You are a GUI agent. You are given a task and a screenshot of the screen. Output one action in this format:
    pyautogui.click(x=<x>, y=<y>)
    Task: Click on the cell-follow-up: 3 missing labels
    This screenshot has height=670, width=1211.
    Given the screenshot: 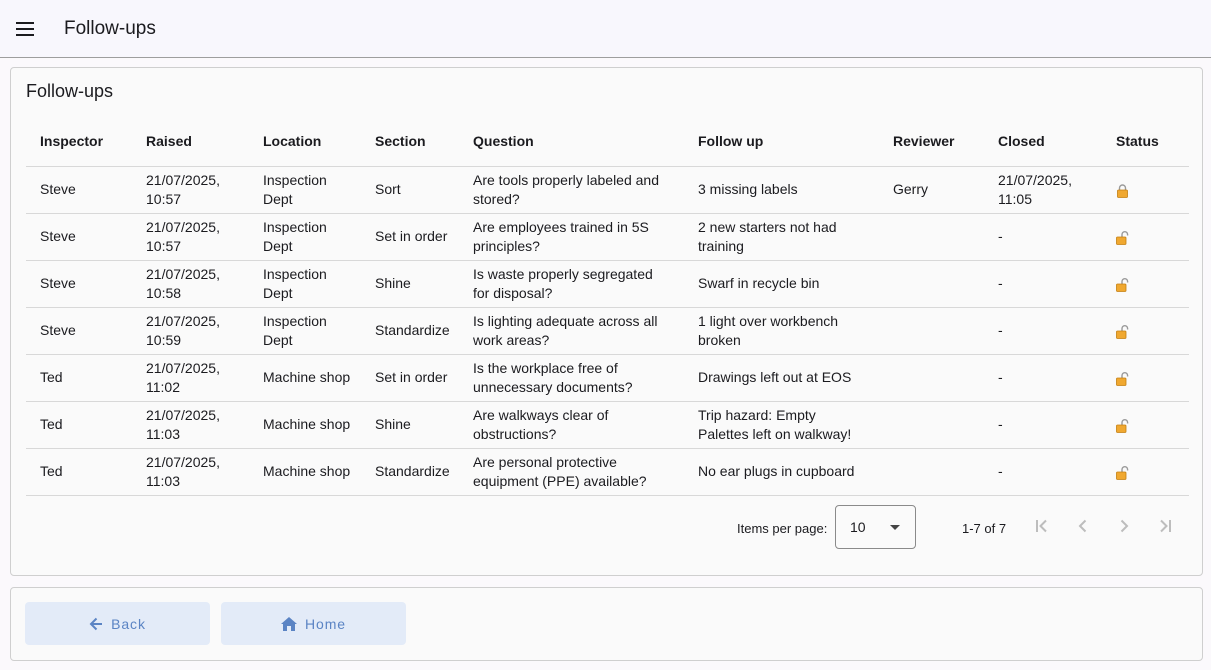 What is the action you would take?
    pyautogui.click(x=782, y=190)
    